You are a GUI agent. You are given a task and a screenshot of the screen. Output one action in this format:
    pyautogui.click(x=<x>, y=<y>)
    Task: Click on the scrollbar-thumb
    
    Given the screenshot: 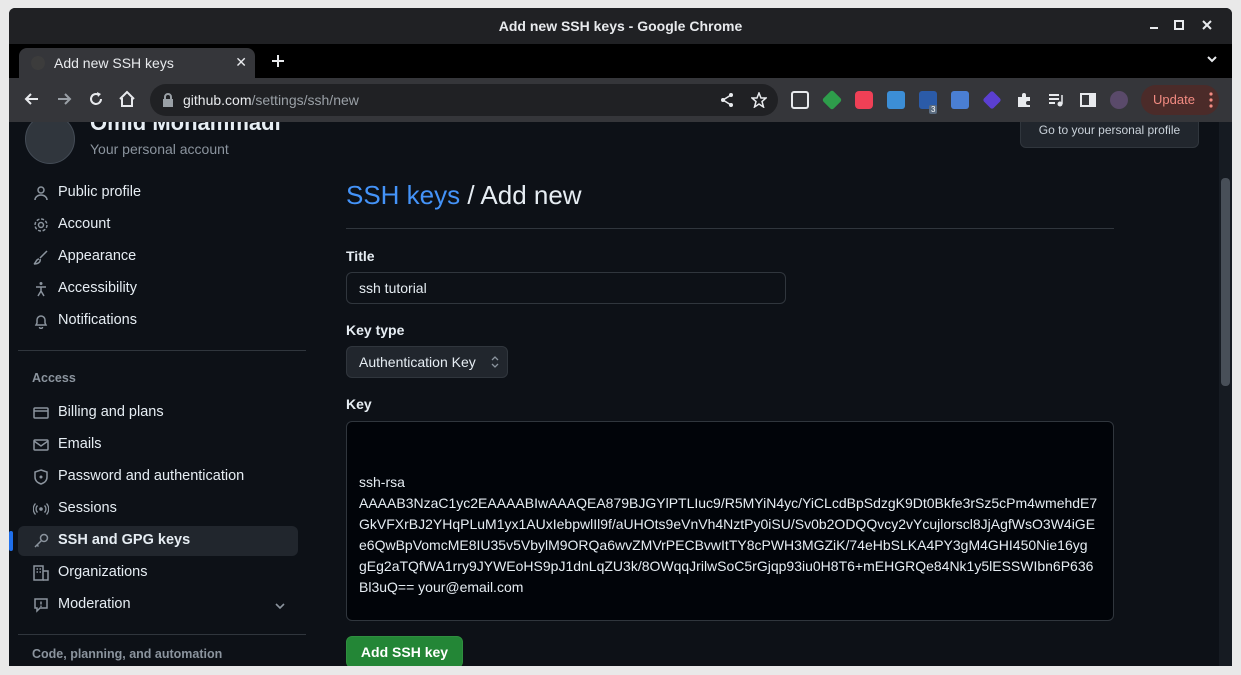 What is the action you would take?
    pyautogui.click(x=1225, y=282)
    